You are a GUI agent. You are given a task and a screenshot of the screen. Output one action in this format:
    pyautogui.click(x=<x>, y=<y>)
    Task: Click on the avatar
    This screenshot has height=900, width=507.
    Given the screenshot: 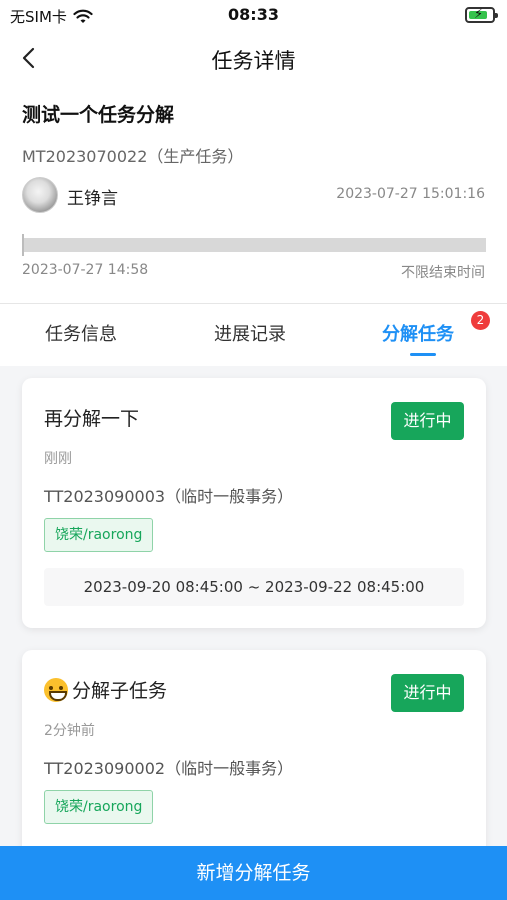 What is the action you would take?
    pyautogui.click(x=40, y=195)
    